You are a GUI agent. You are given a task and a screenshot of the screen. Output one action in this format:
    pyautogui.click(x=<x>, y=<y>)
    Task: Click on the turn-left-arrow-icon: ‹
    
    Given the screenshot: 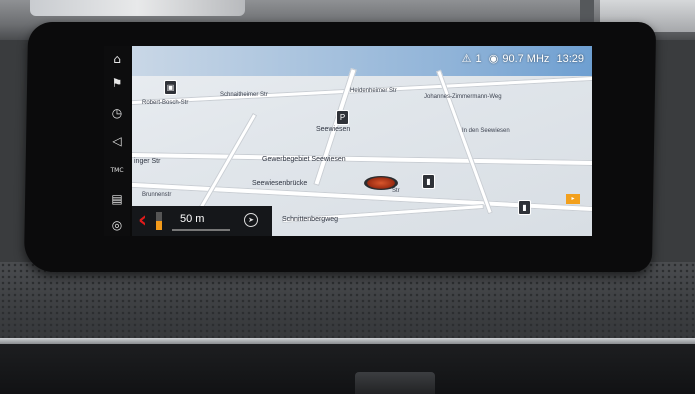 What is the action you would take?
    pyautogui.click(x=143, y=220)
    